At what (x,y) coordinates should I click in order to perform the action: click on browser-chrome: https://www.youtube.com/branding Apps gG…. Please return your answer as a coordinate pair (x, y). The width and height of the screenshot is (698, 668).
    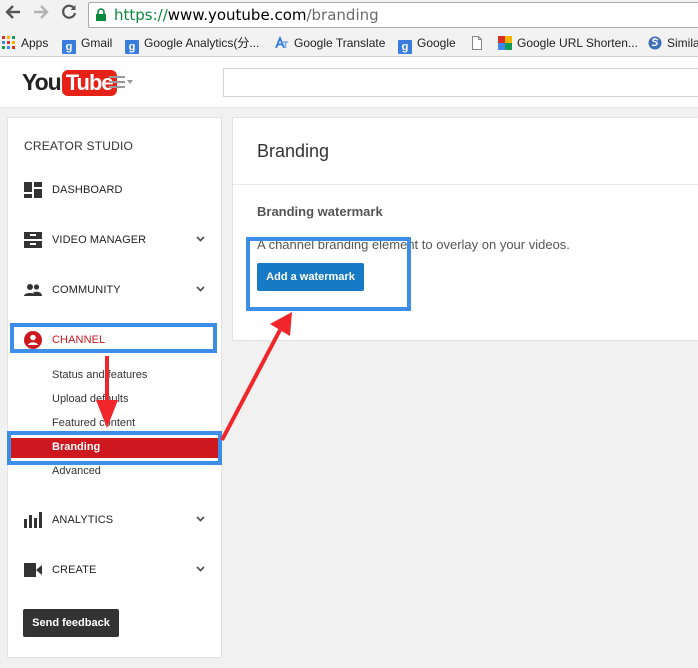
    Looking at the image, I should click on (349, 28).